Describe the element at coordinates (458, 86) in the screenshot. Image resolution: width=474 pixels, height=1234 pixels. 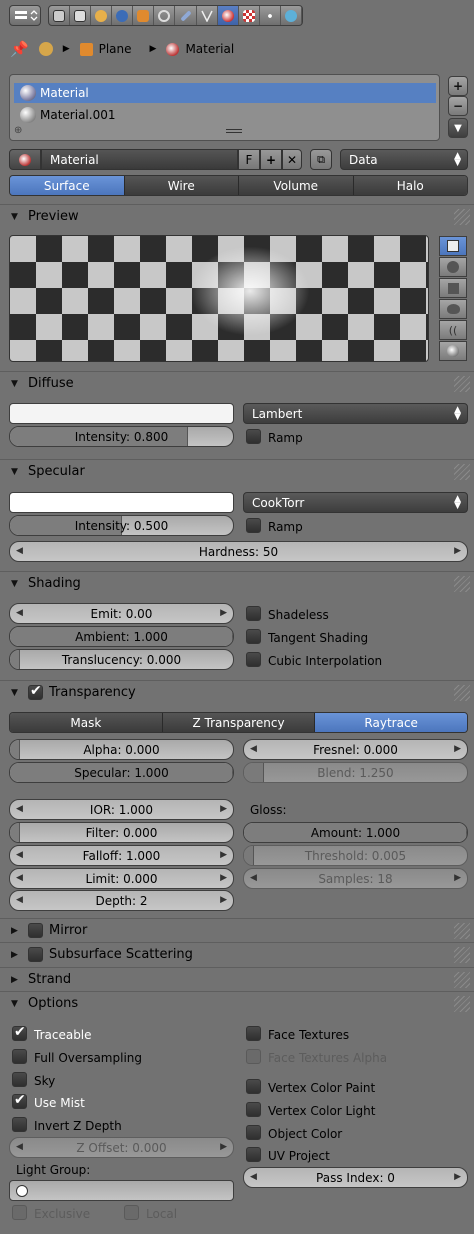
I see `add-slot-button: +` at that location.